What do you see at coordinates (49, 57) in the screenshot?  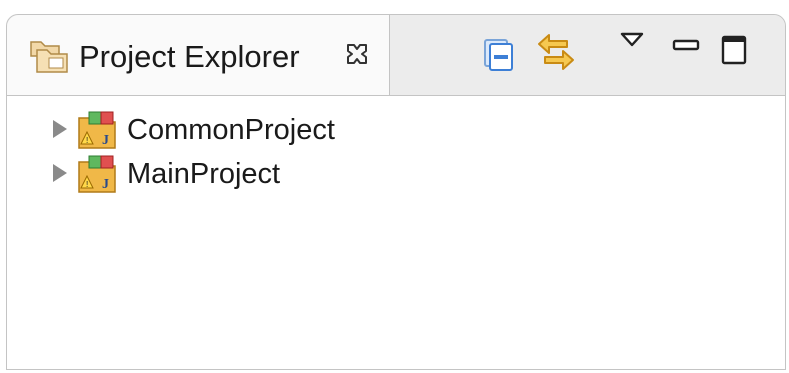 I see `project-explorer-icon` at bounding box center [49, 57].